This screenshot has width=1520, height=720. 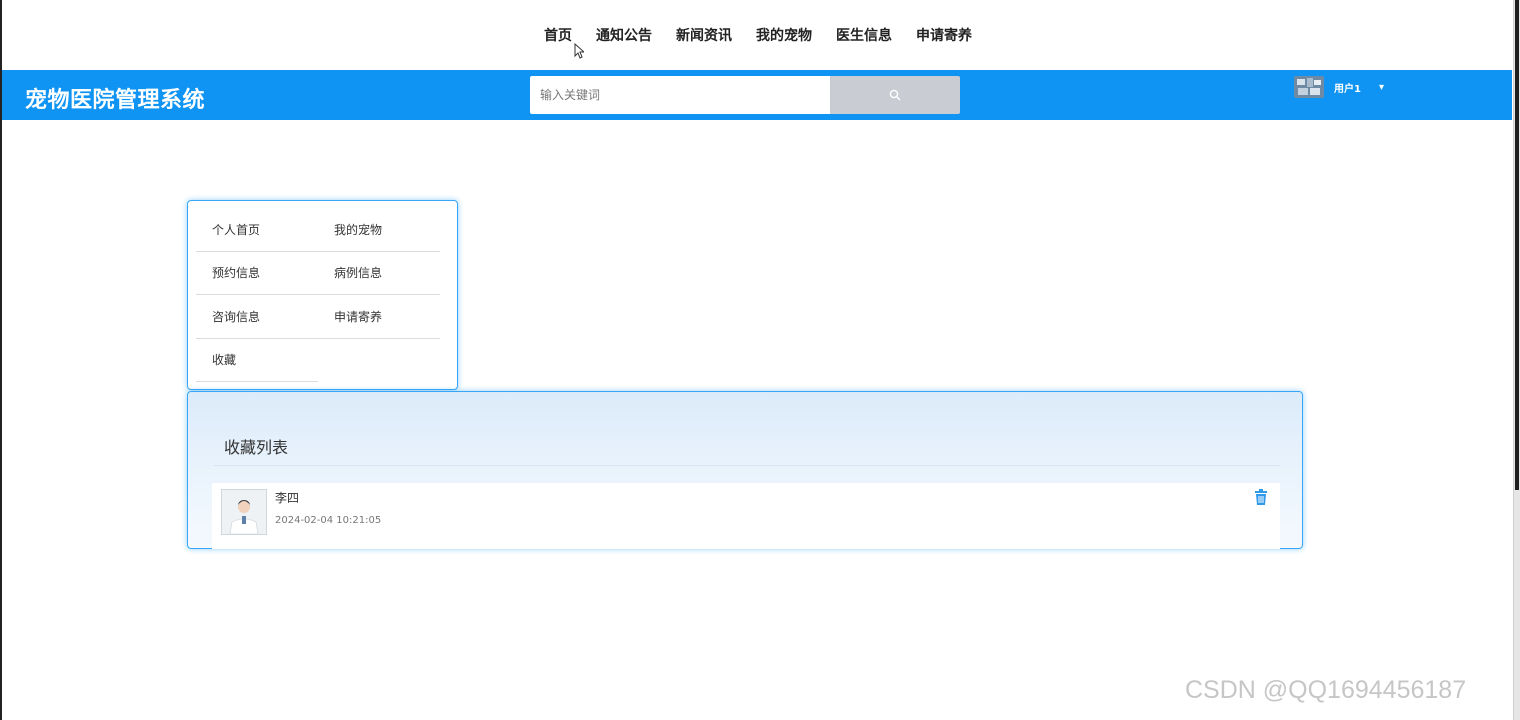 What do you see at coordinates (257, 317) in the screenshot?
I see `menu-item-consultations: 咨询信息` at bounding box center [257, 317].